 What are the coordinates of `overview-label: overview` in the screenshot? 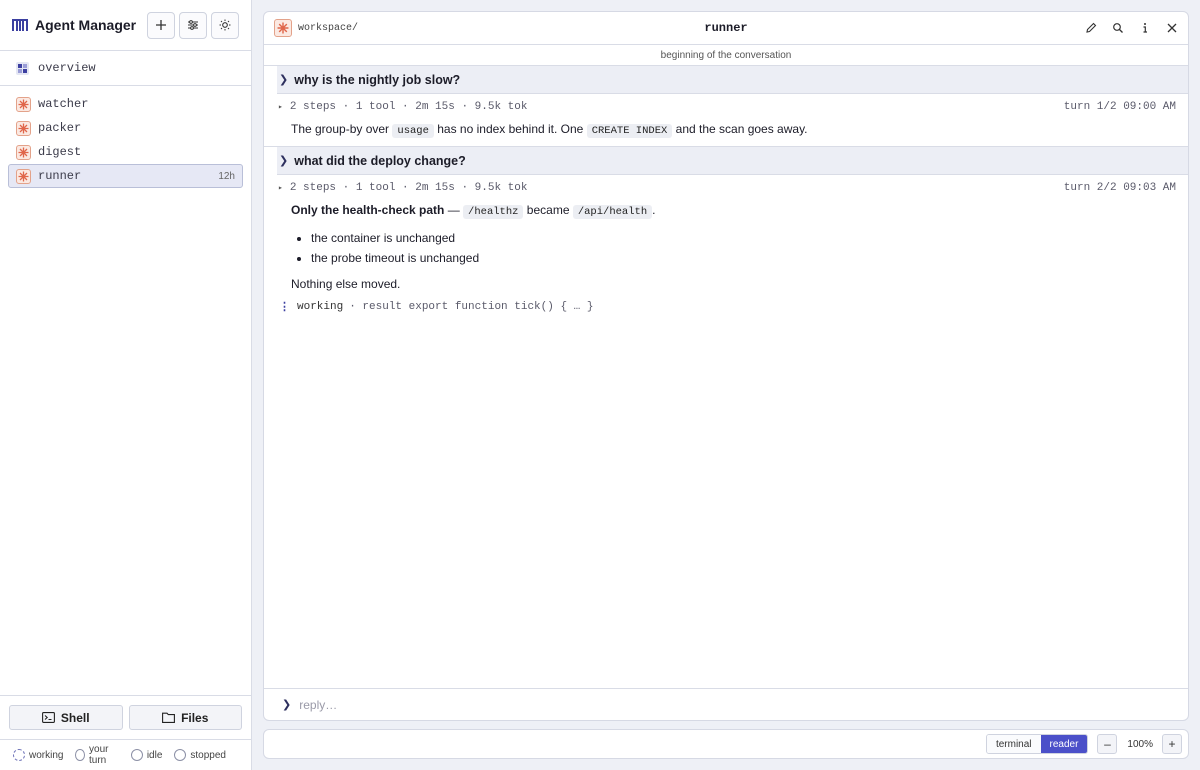 It's located at (67, 68).